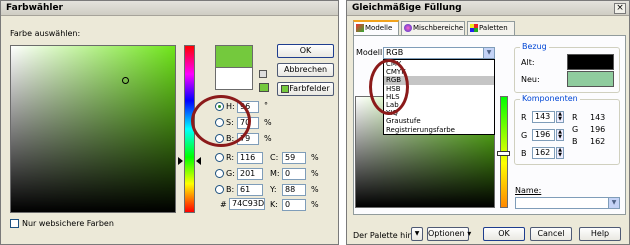  I want to click on black-input: 0, so click(294, 205).